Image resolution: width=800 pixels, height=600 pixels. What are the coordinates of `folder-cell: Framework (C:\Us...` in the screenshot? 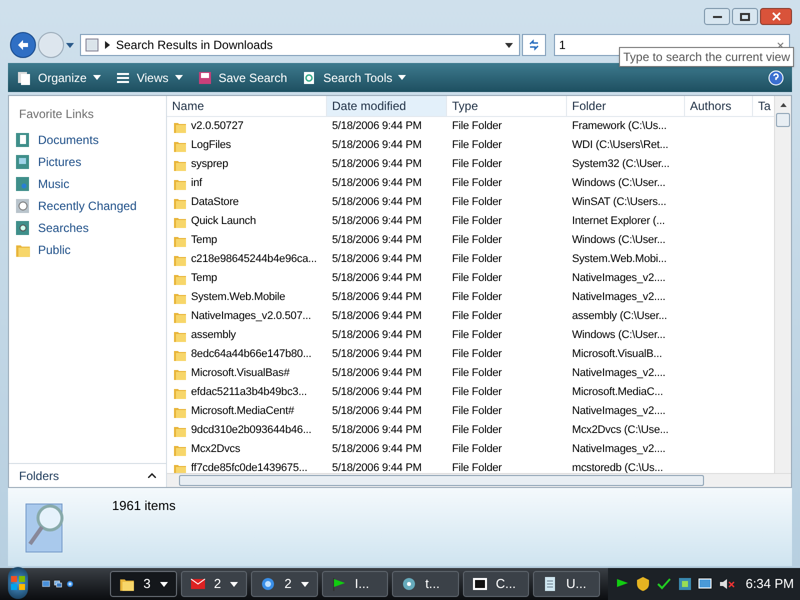 It's located at (619, 126).